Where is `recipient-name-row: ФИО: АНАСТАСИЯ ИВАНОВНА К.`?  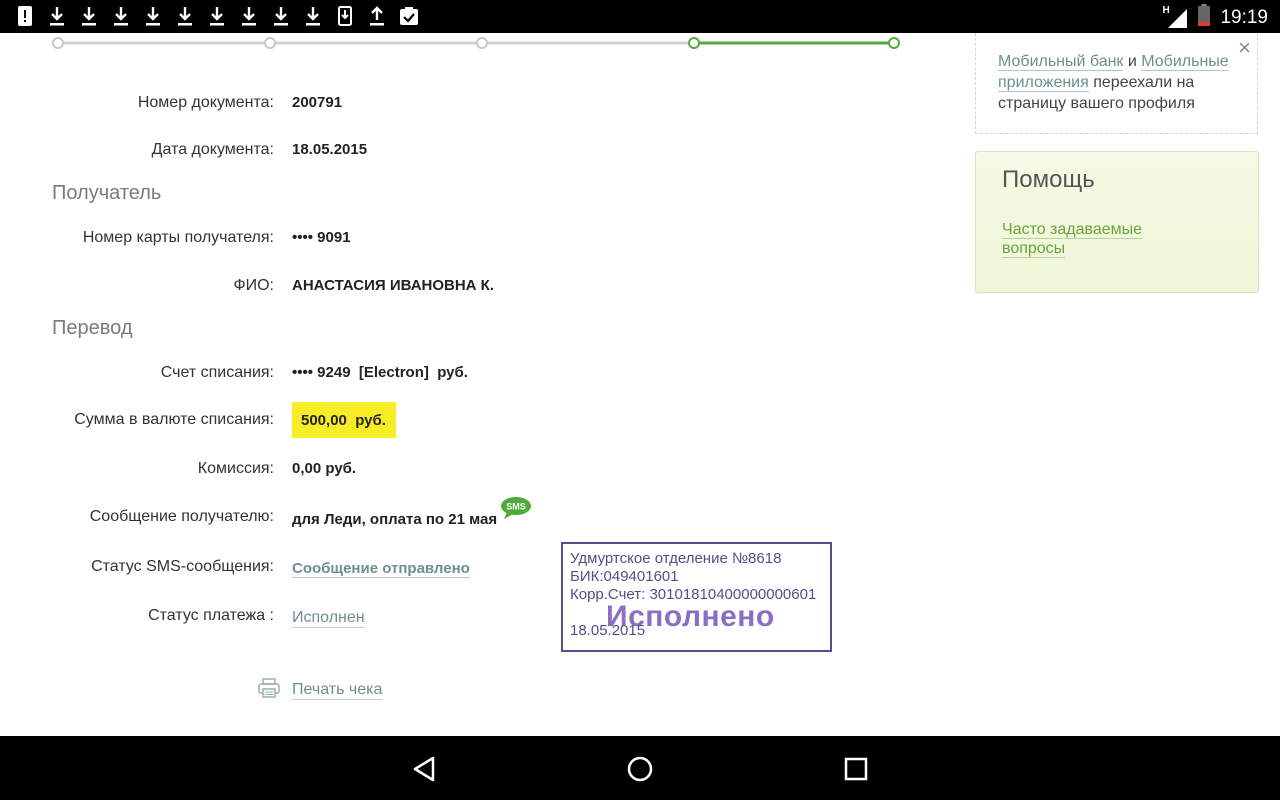
recipient-name-row: ФИО: АНАСТАСИЯ ИВАНОВНА К. is located at coordinates (480, 292).